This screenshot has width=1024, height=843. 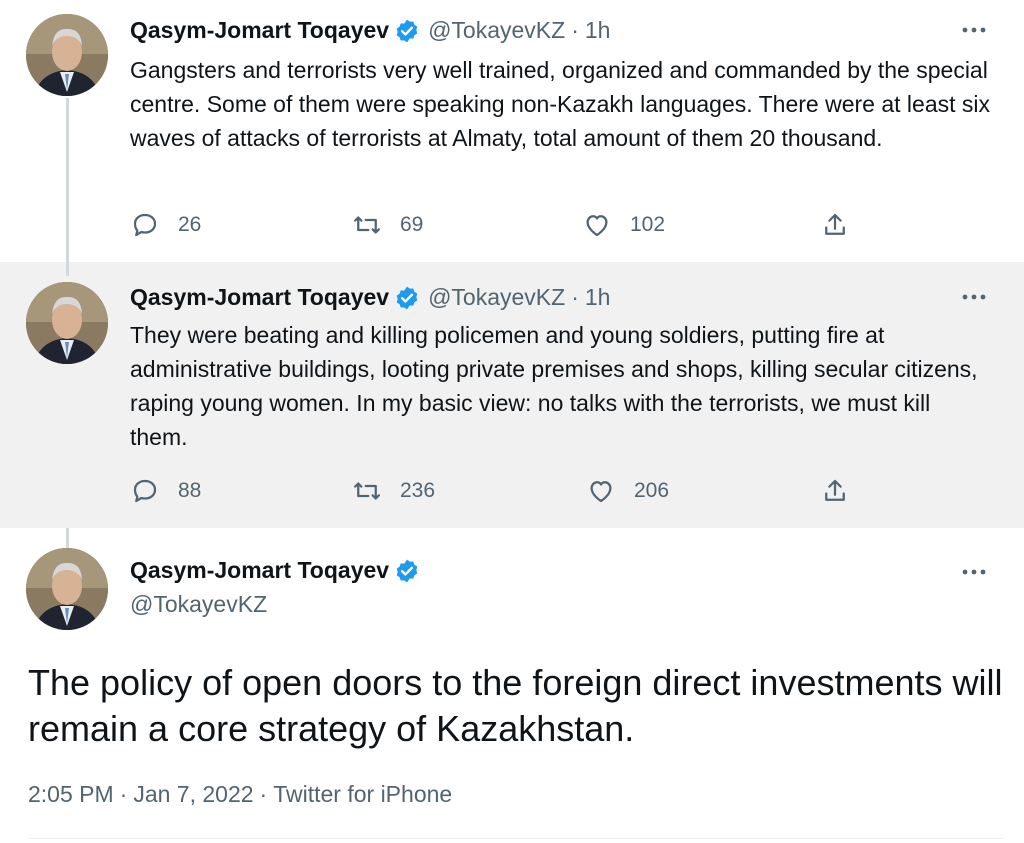 What do you see at coordinates (648, 224) in the screenshot?
I see `like-count: 102` at bounding box center [648, 224].